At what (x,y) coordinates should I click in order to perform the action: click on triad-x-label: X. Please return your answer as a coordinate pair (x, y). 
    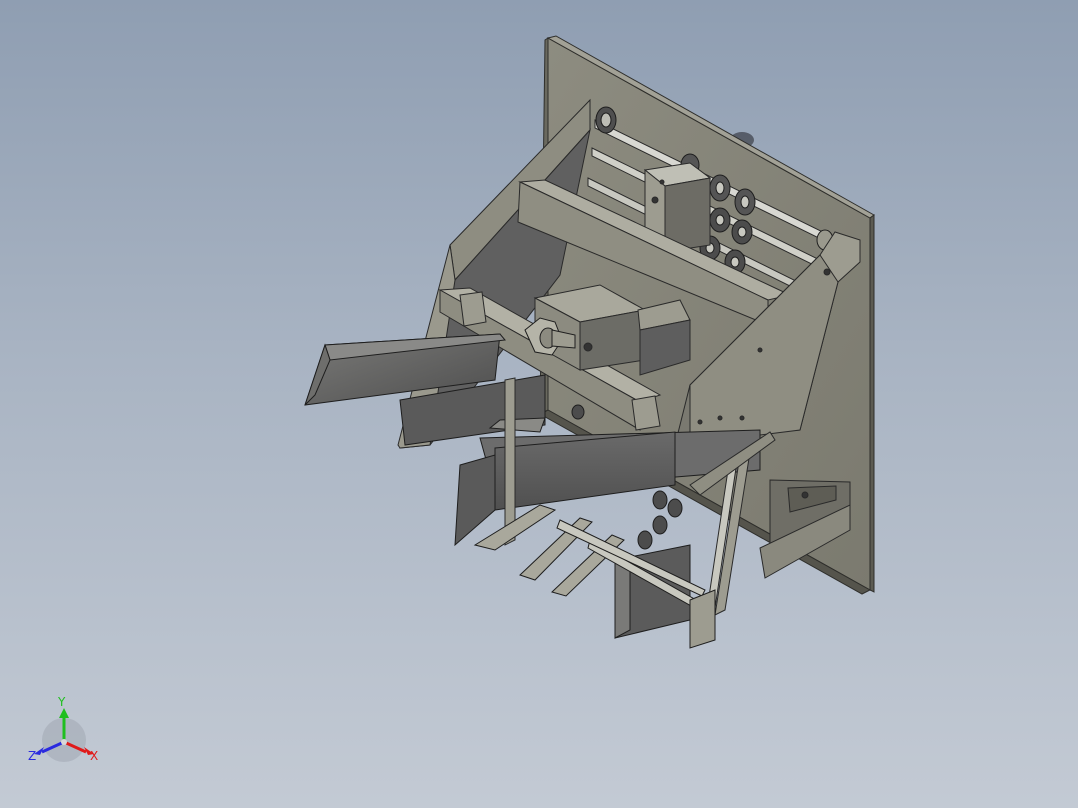
    Looking at the image, I should click on (94, 756).